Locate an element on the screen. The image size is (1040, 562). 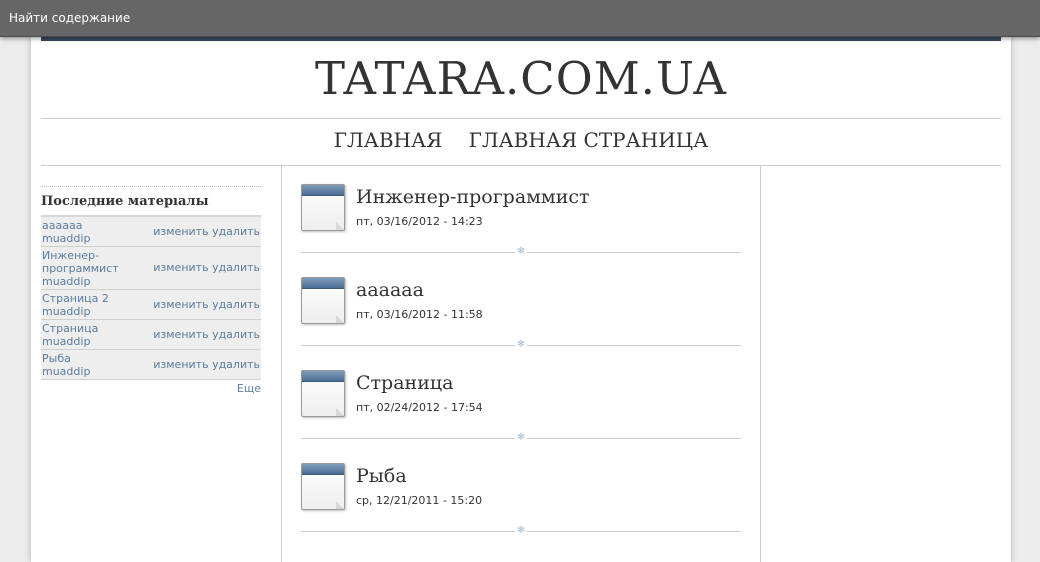
node-teaser: Рыба ср, 12/21/2011 - 15:20 ❄ is located at coordinates (521, 505).